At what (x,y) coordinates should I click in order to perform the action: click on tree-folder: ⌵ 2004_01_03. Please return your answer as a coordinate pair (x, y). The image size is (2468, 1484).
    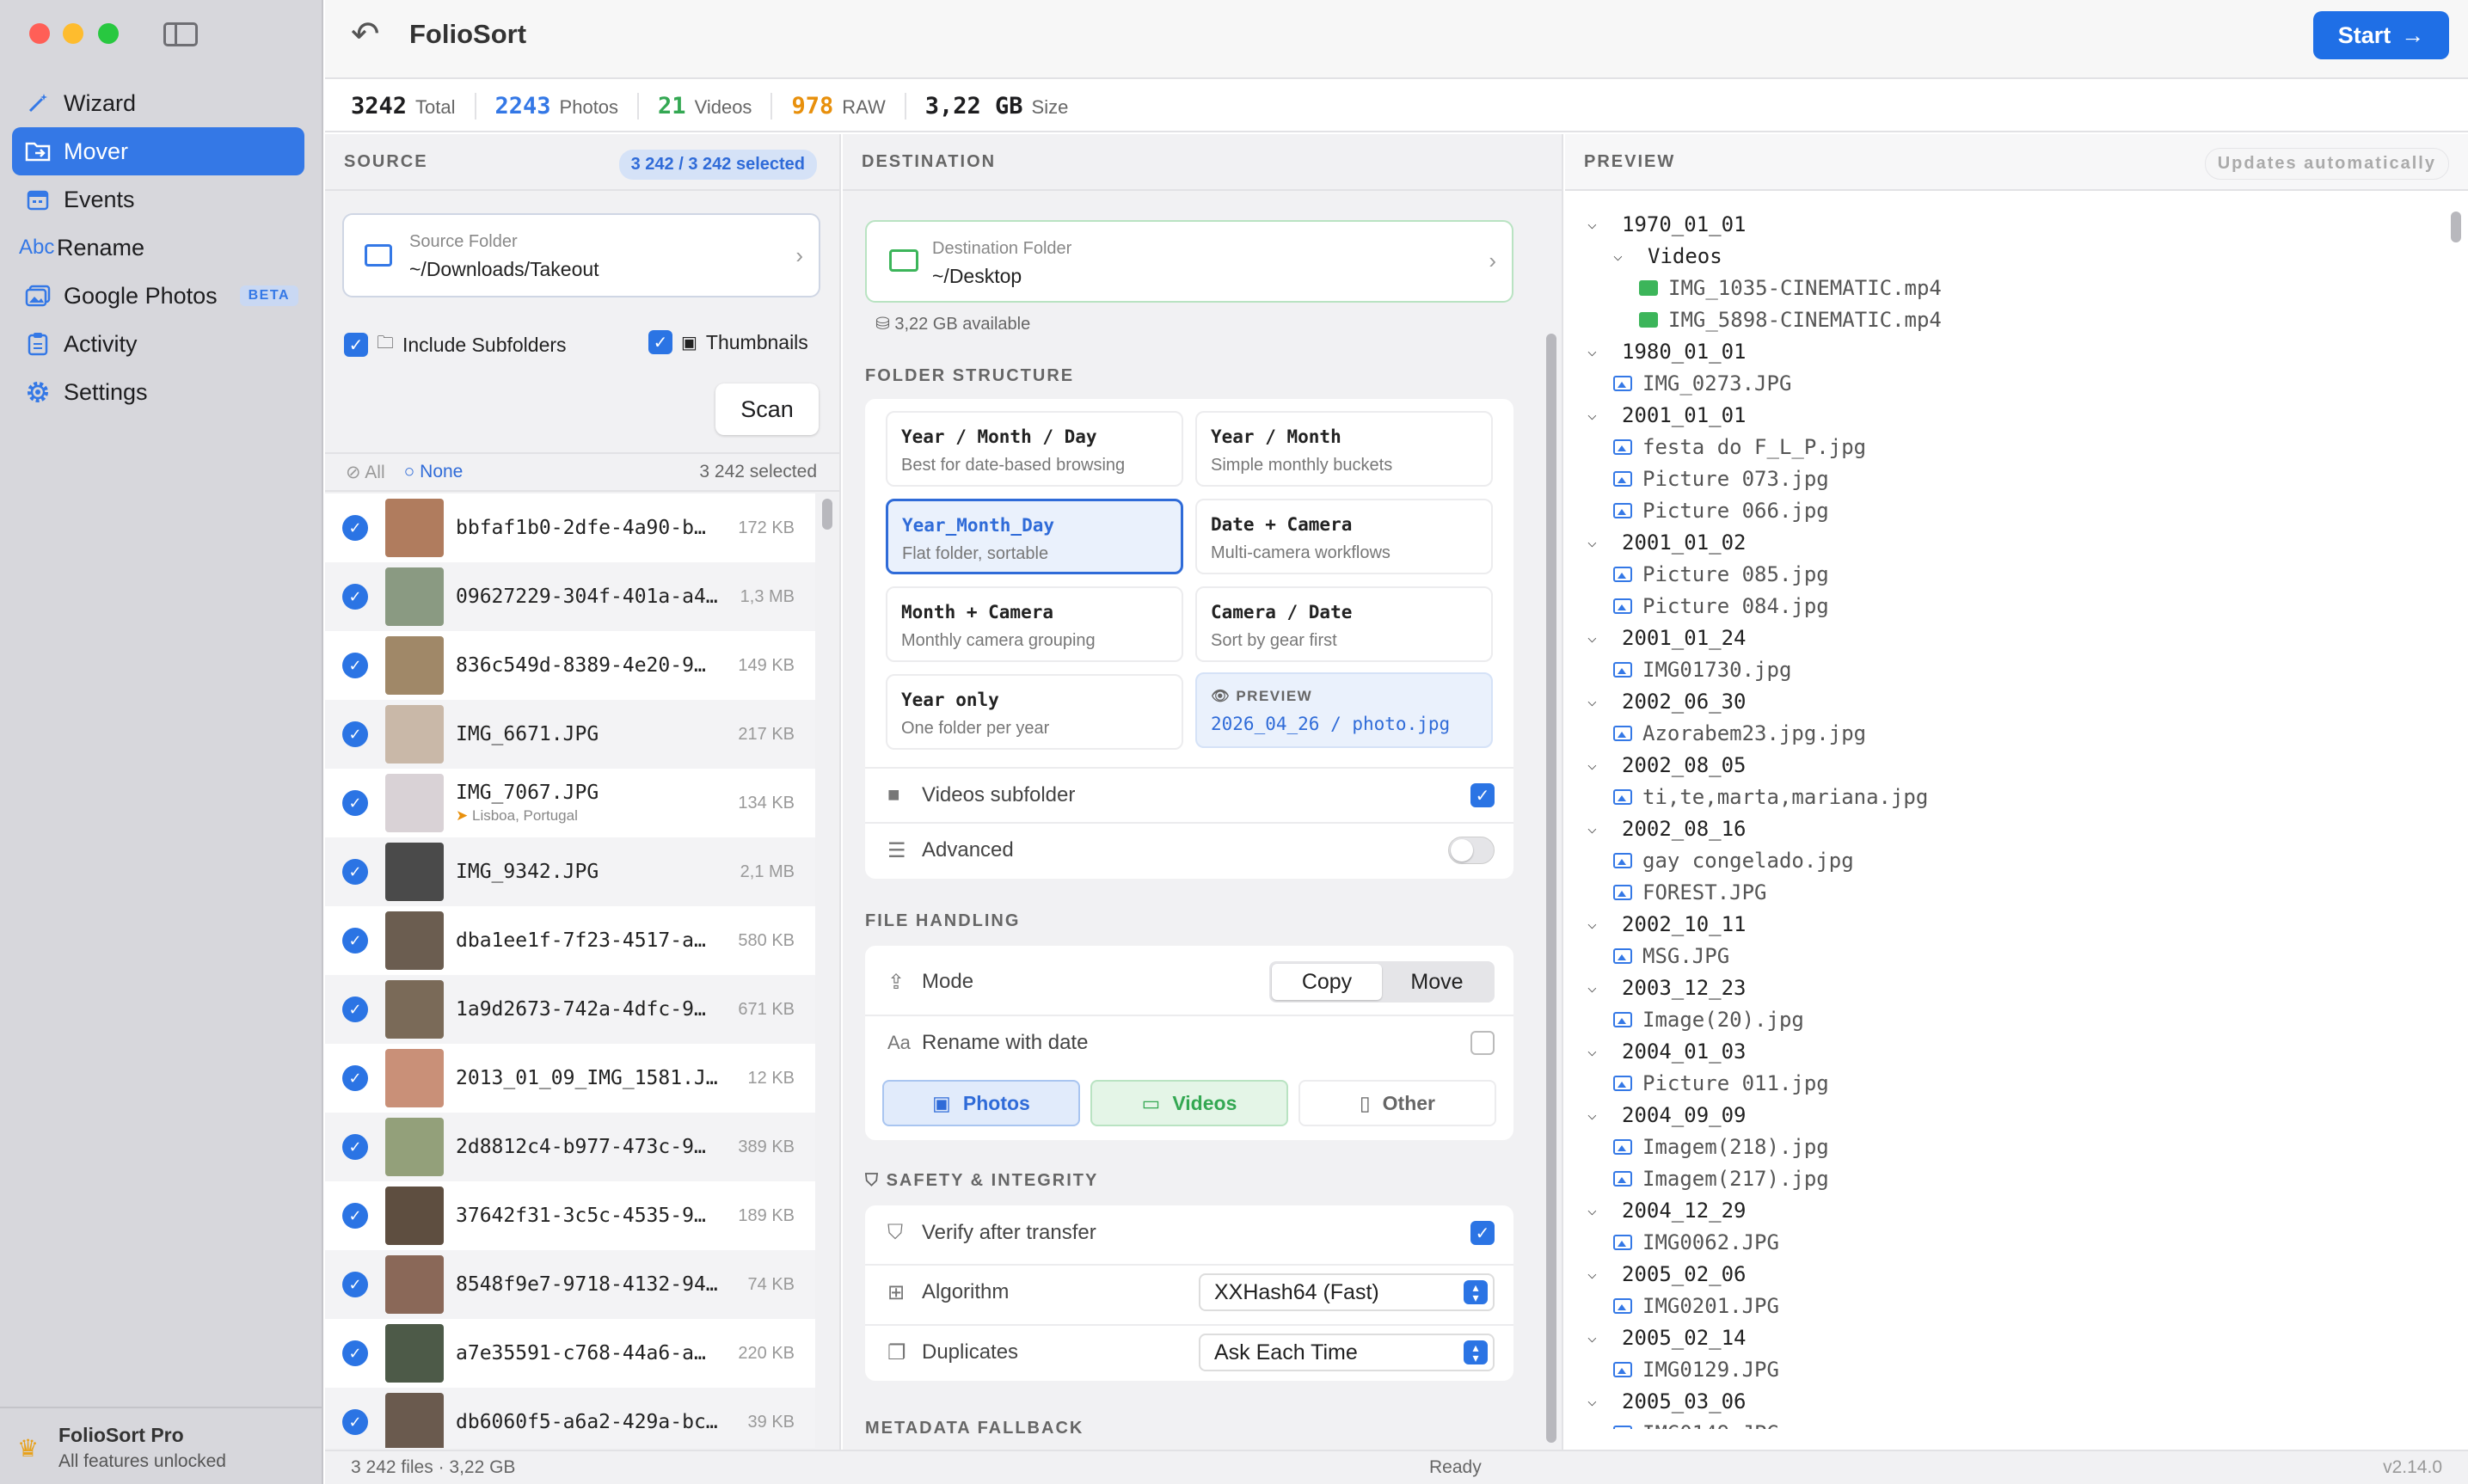
    Looking at the image, I should click on (2003, 1051).